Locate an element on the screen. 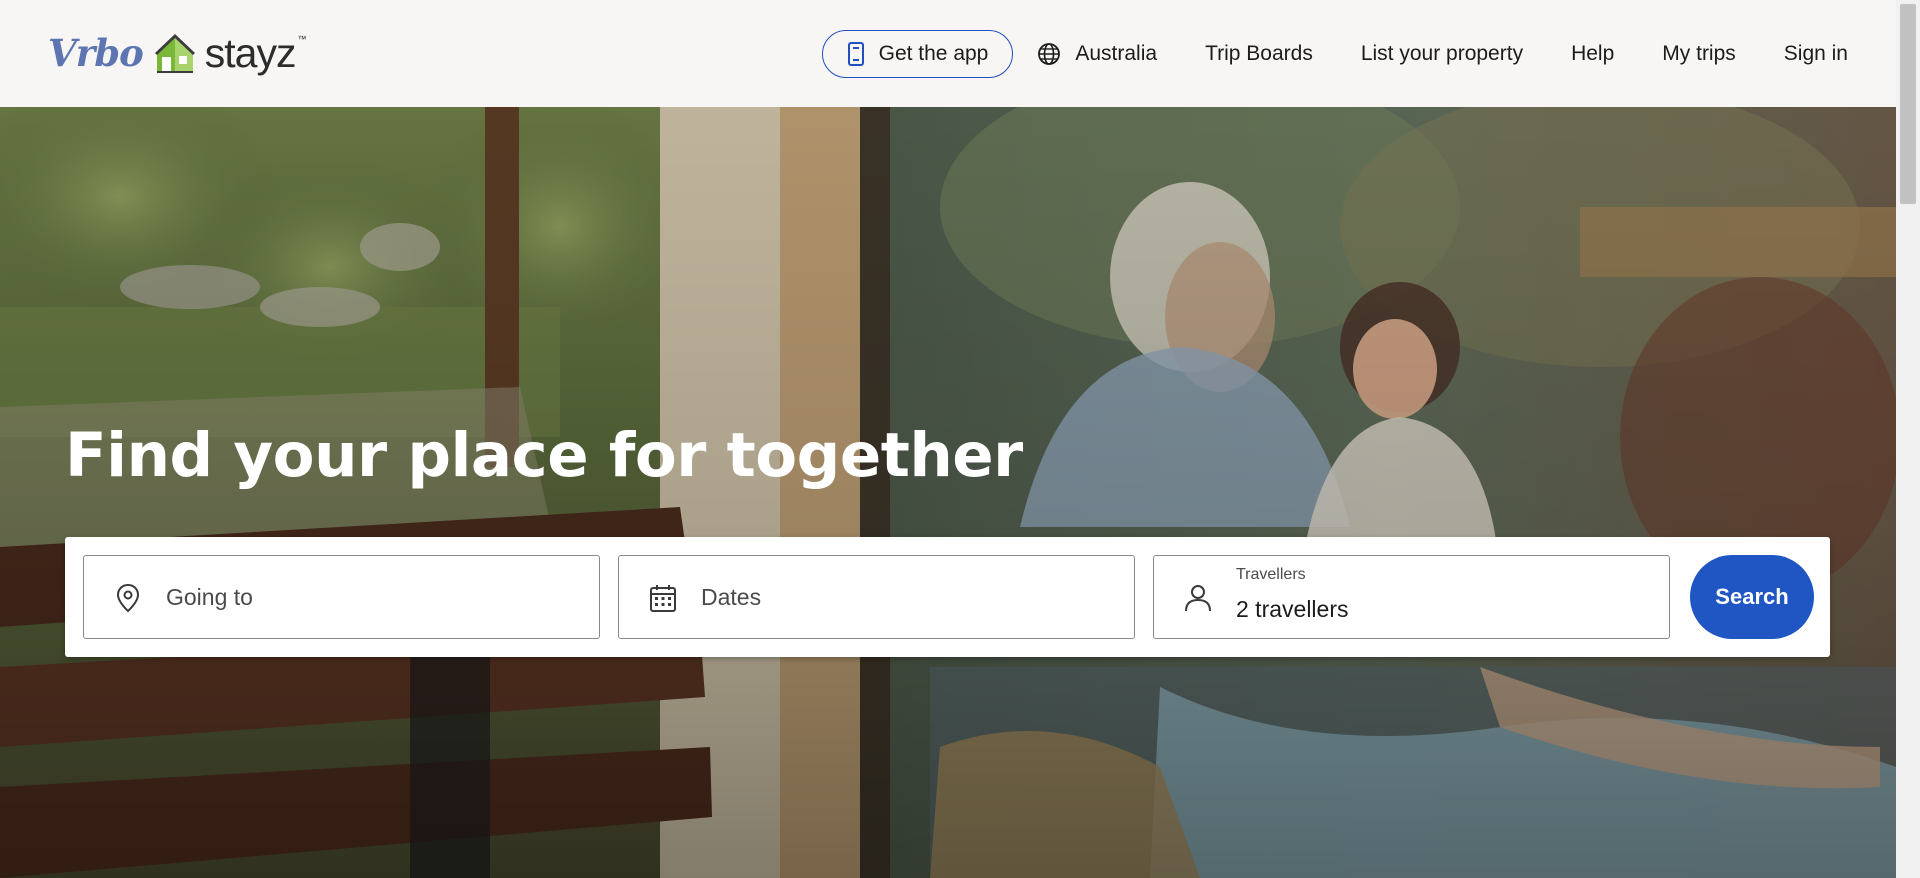 Image resolution: width=1920 pixels, height=878 pixels. globe-icon is located at coordinates (1049, 54).